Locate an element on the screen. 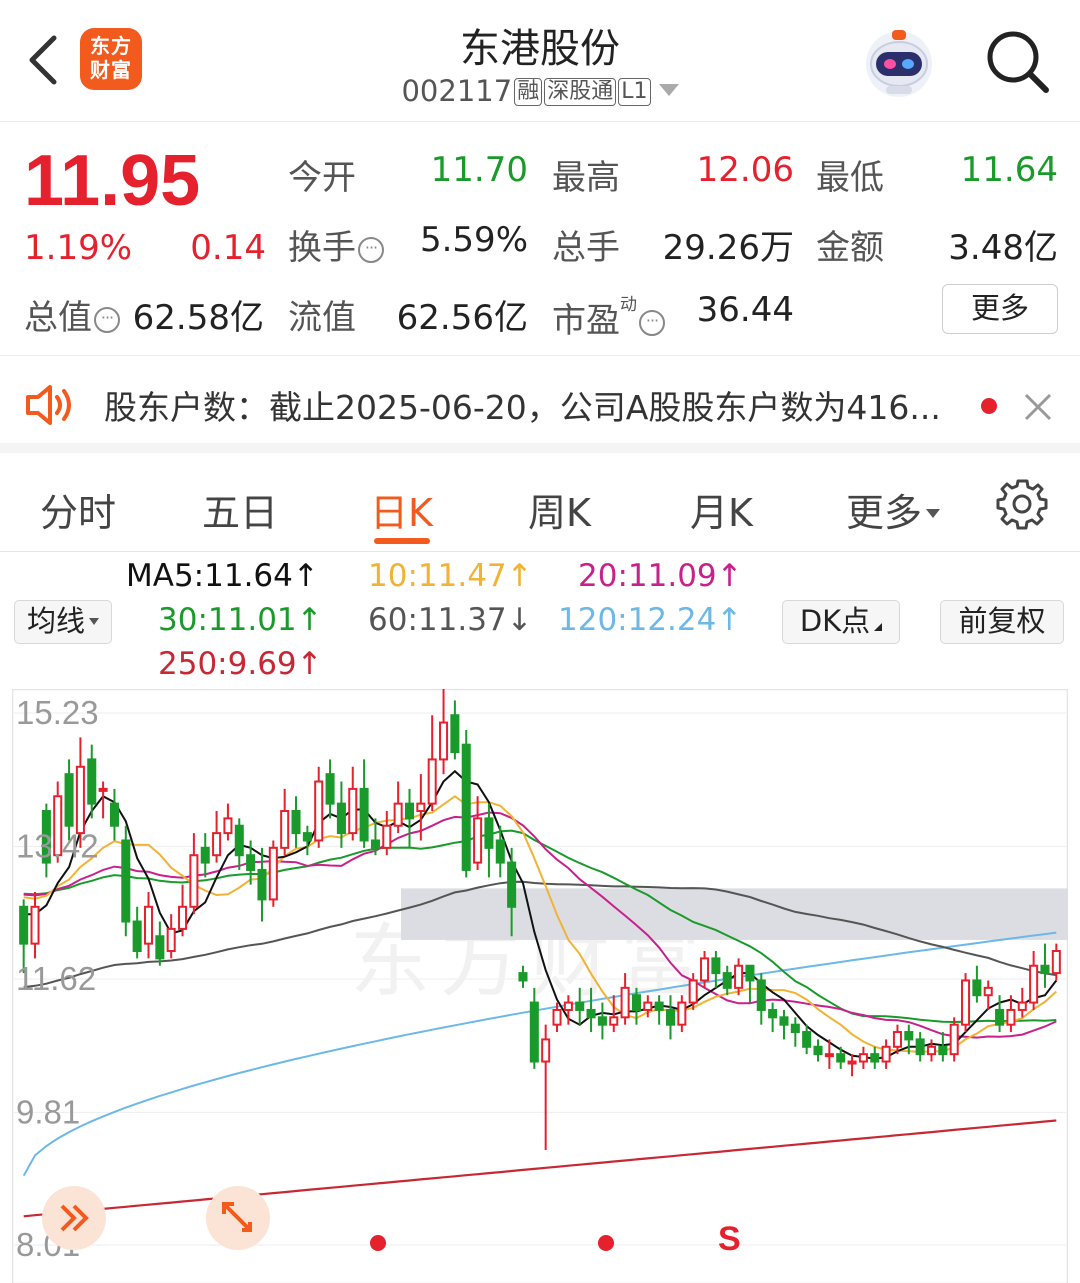 The width and height of the screenshot is (1080, 1283). tab-more: 更多 is located at coordinates (893, 509).